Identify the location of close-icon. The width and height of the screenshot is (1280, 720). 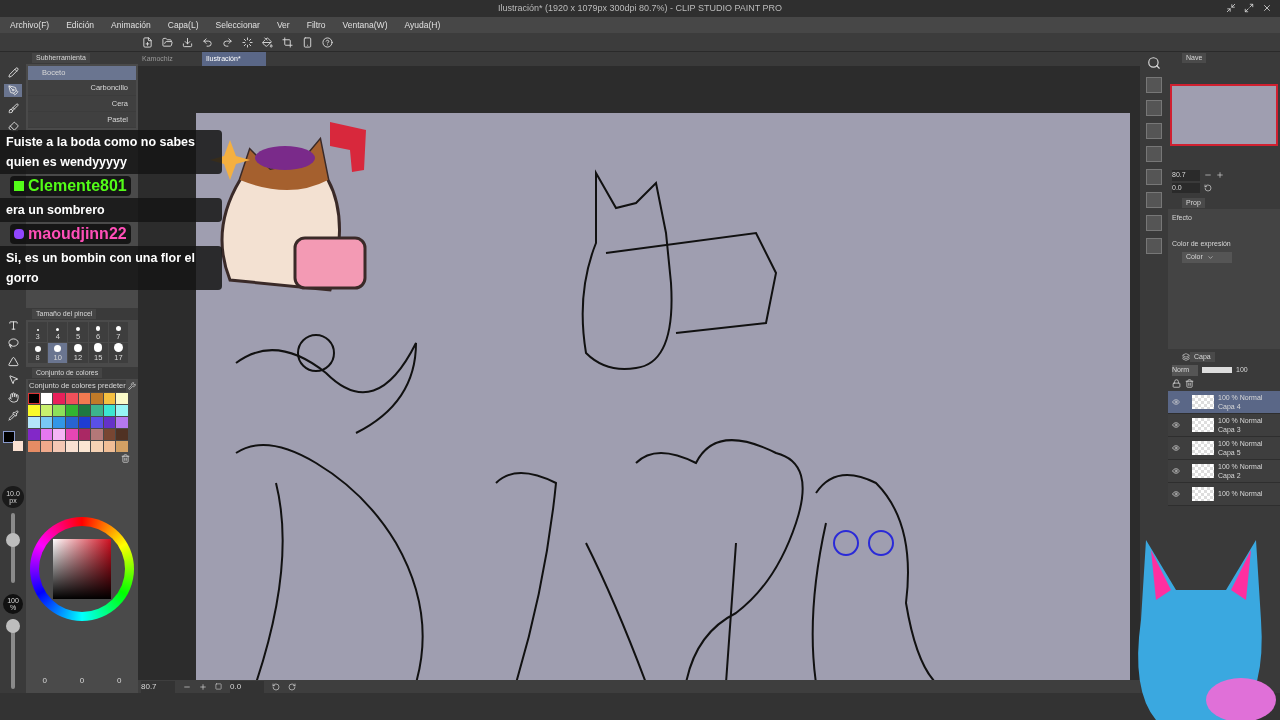
(1267, 8).